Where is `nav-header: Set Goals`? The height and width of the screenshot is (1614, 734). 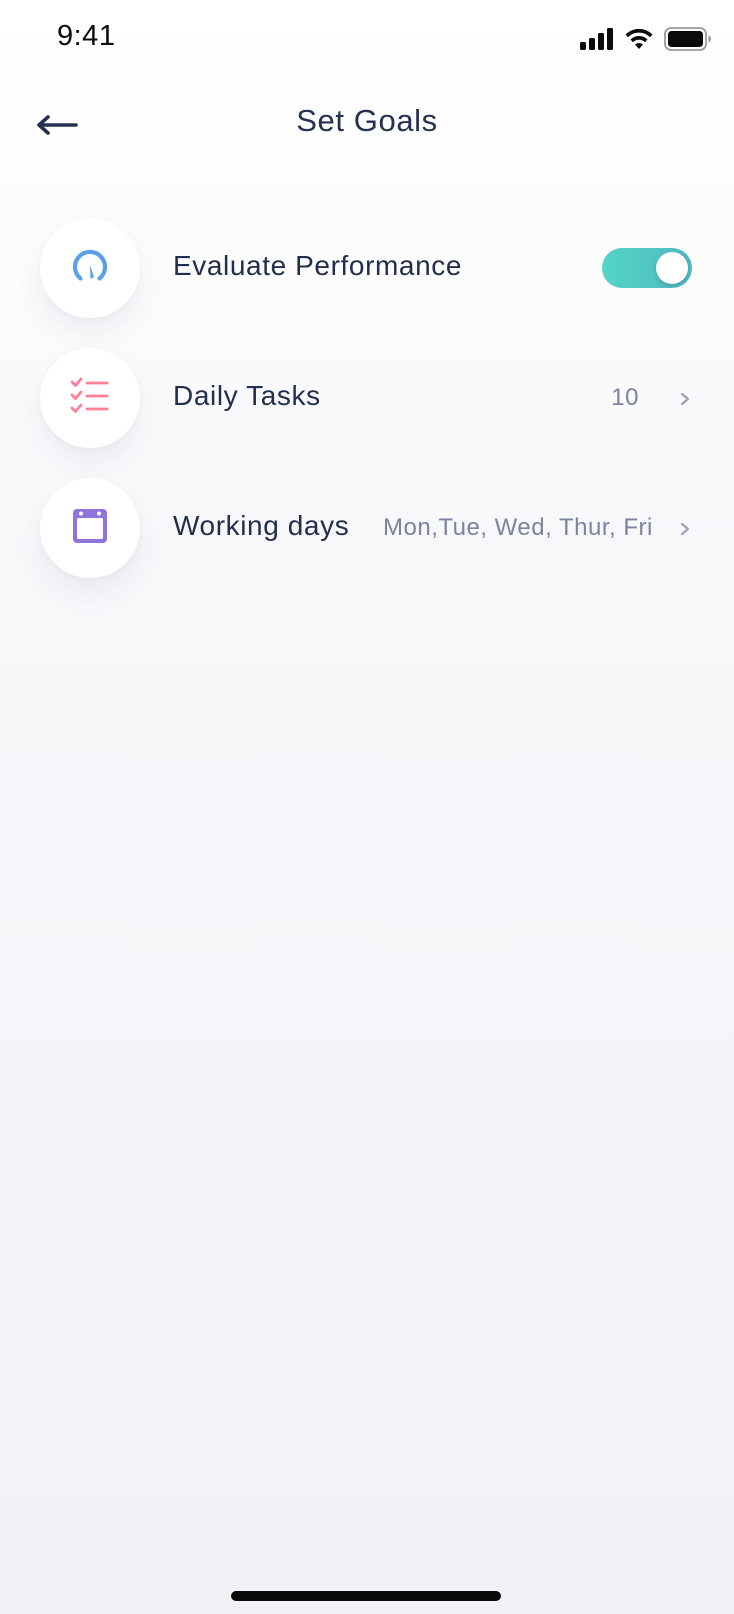 nav-header: Set Goals is located at coordinates (367, 125).